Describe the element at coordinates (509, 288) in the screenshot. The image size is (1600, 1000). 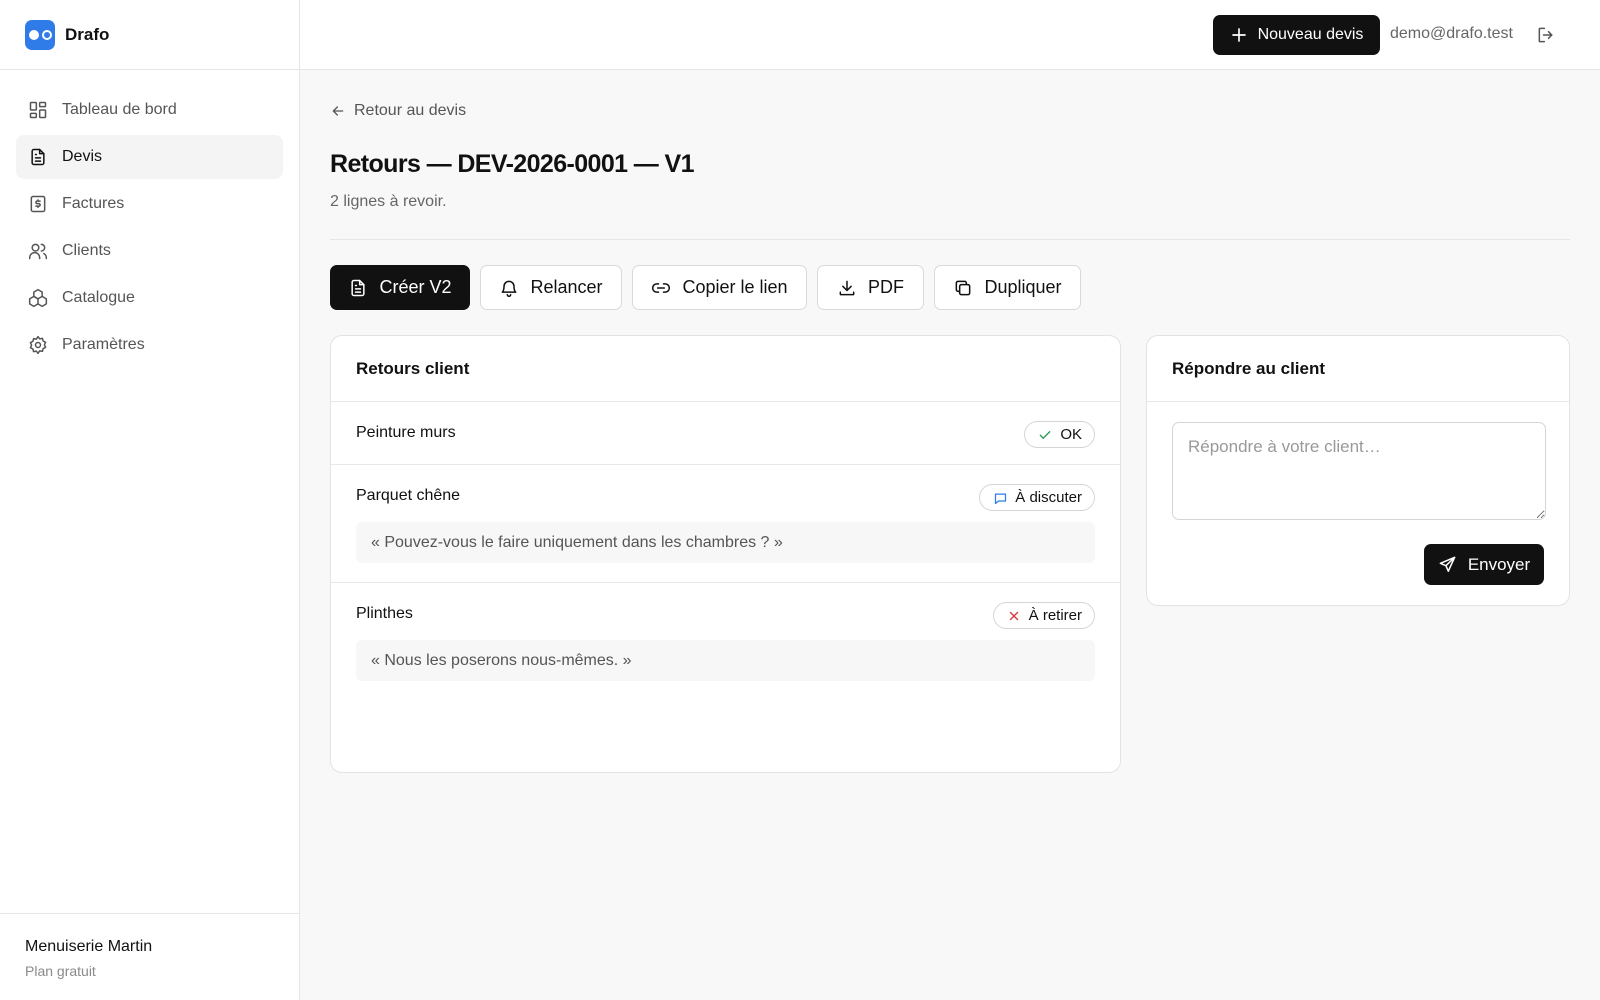
I see `bell-icon` at that location.